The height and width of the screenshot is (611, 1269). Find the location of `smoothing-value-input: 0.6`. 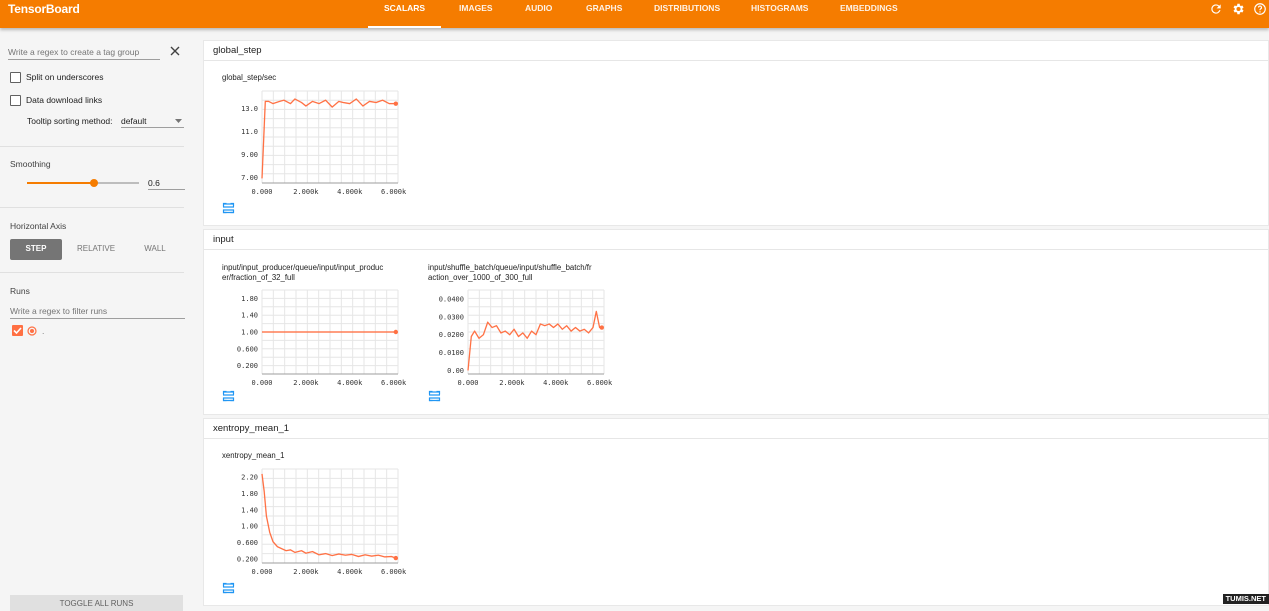

smoothing-value-input: 0.6 is located at coordinates (166, 183).